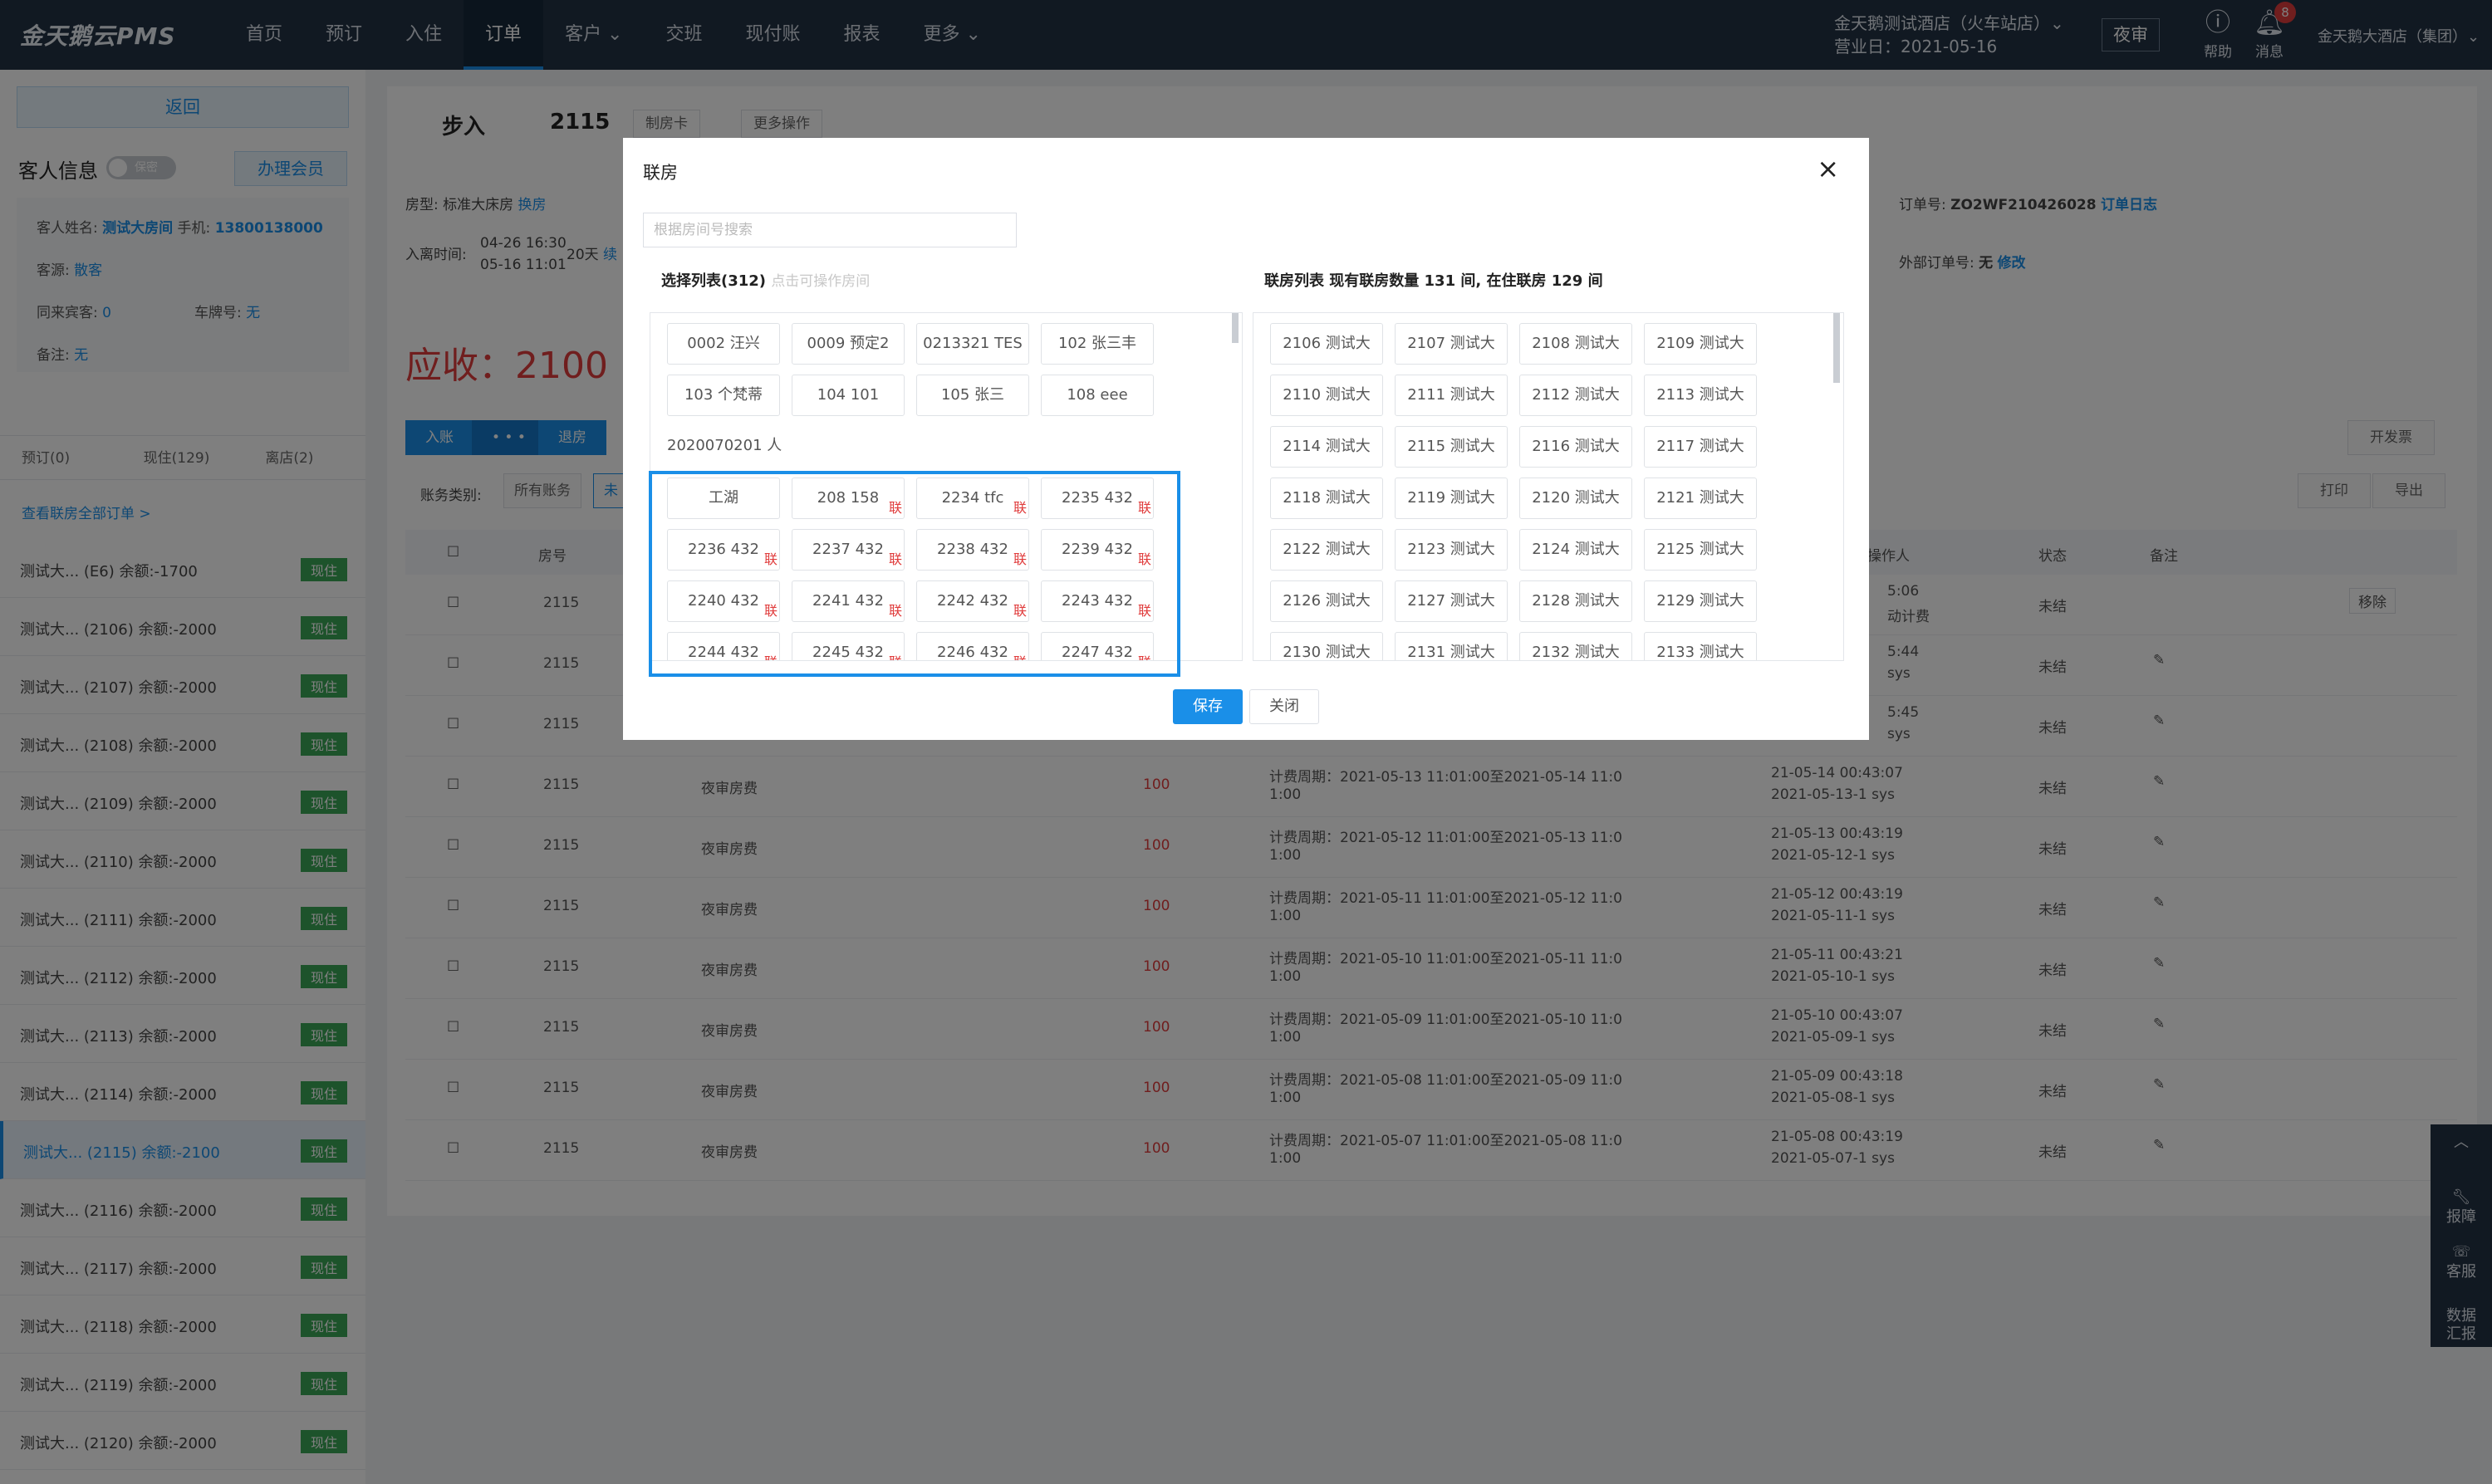 The width and height of the screenshot is (2492, 1484). What do you see at coordinates (1700, 646) in the screenshot?
I see `linked-room-chip: 2133 测试大` at bounding box center [1700, 646].